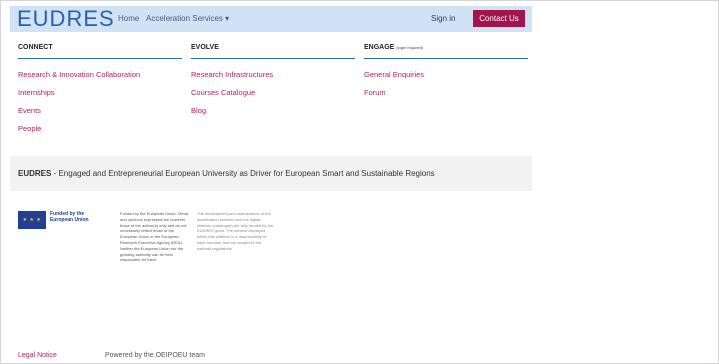 The height and width of the screenshot is (364, 719). I want to click on menu-link-research-infrastructures: Research Infrastructures, so click(232, 74).